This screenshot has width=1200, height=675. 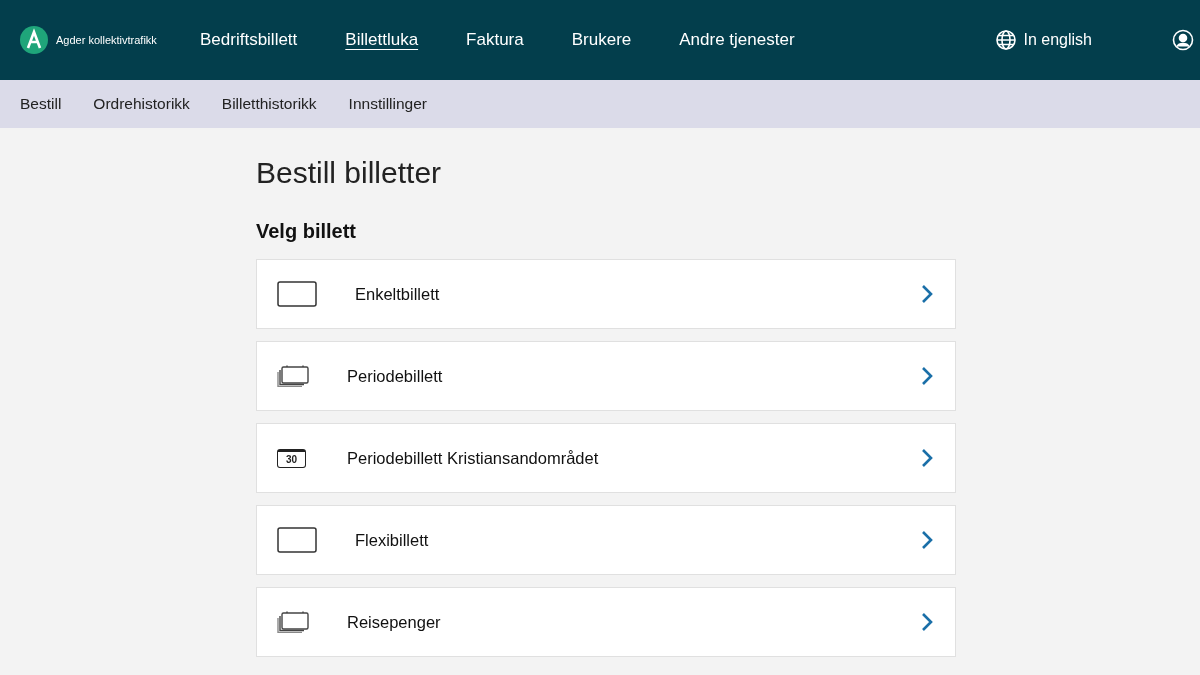 What do you see at coordinates (1183, 40) in the screenshot?
I see `user-icon` at bounding box center [1183, 40].